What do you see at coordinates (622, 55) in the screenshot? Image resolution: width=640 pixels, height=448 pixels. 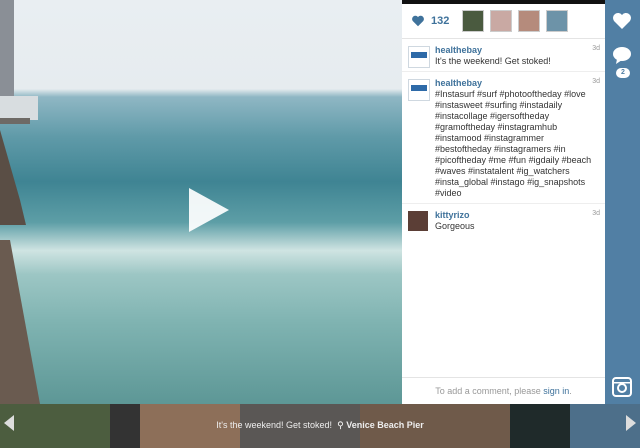 I see `comment-icon` at bounding box center [622, 55].